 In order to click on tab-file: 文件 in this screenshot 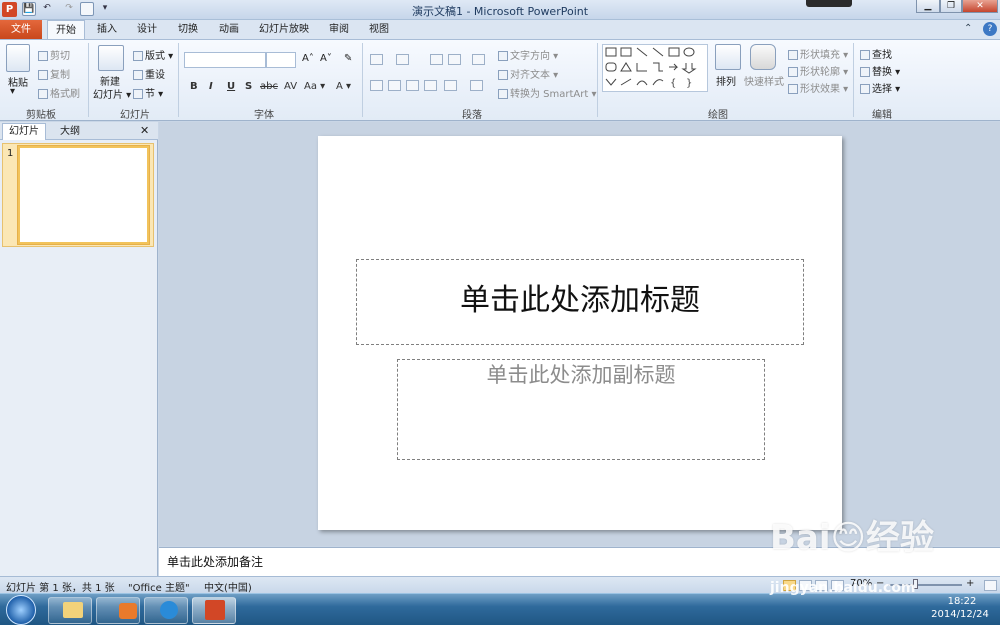, I will do `click(21, 29)`.